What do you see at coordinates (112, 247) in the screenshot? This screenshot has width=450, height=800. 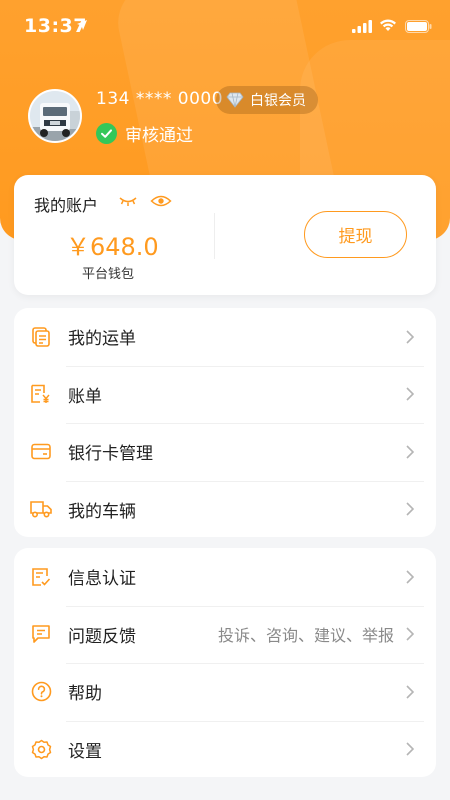 I see `balance-amount: ￥648.0` at bounding box center [112, 247].